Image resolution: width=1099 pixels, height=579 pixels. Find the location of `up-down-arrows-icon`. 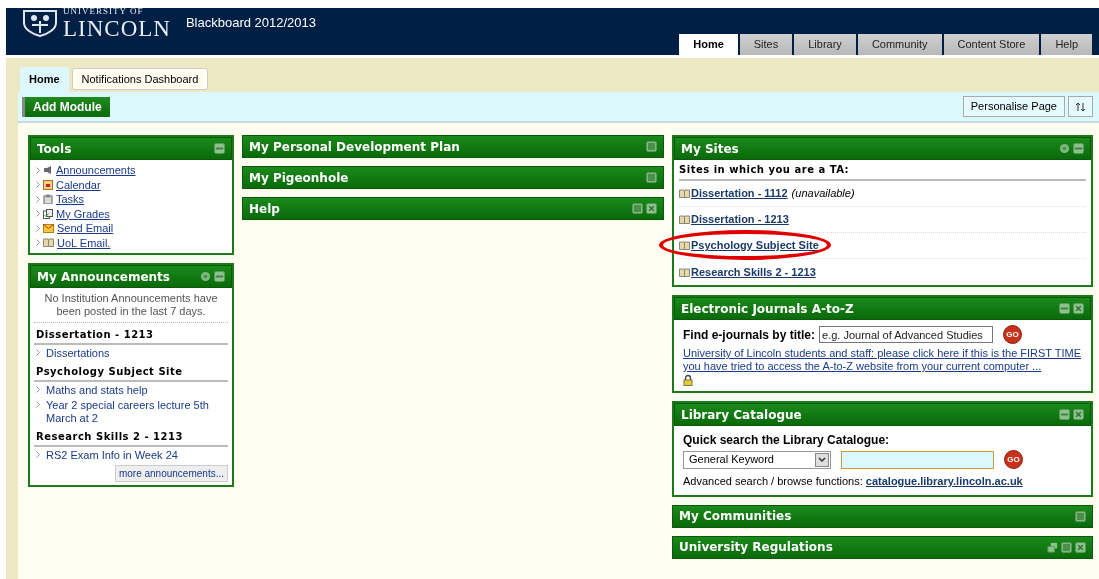

up-down-arrows-icon is located at coordinates (1080, 106).